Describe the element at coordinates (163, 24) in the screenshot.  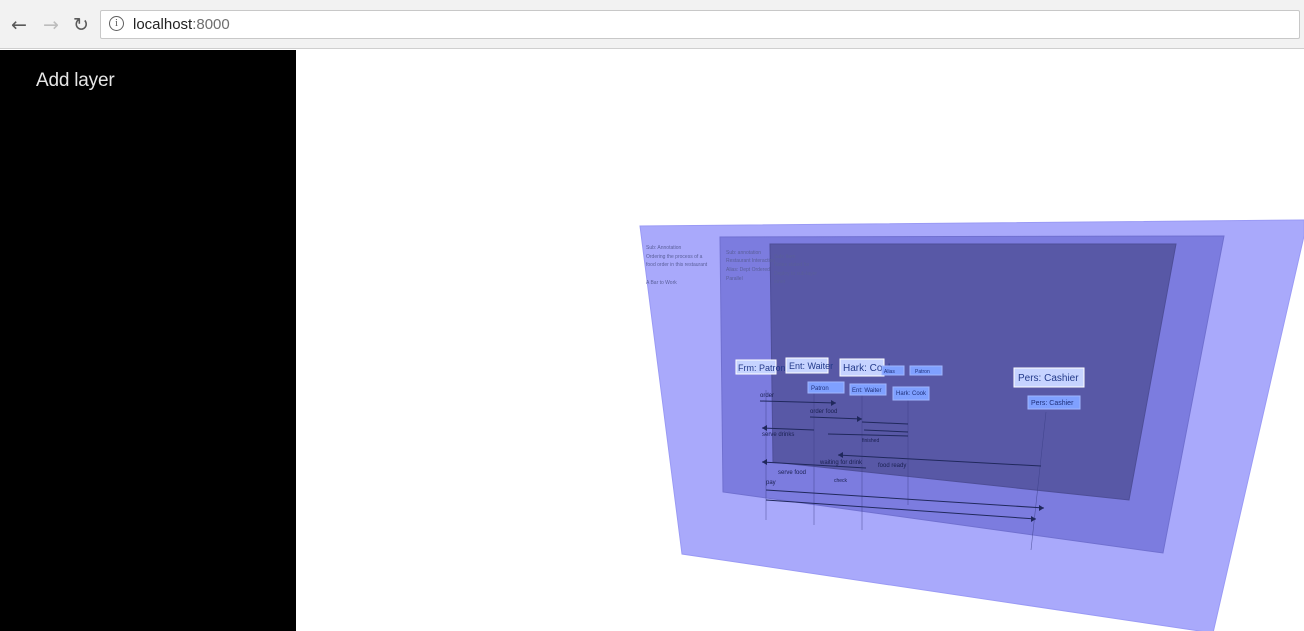
I see `url-host: localhost` at that location.